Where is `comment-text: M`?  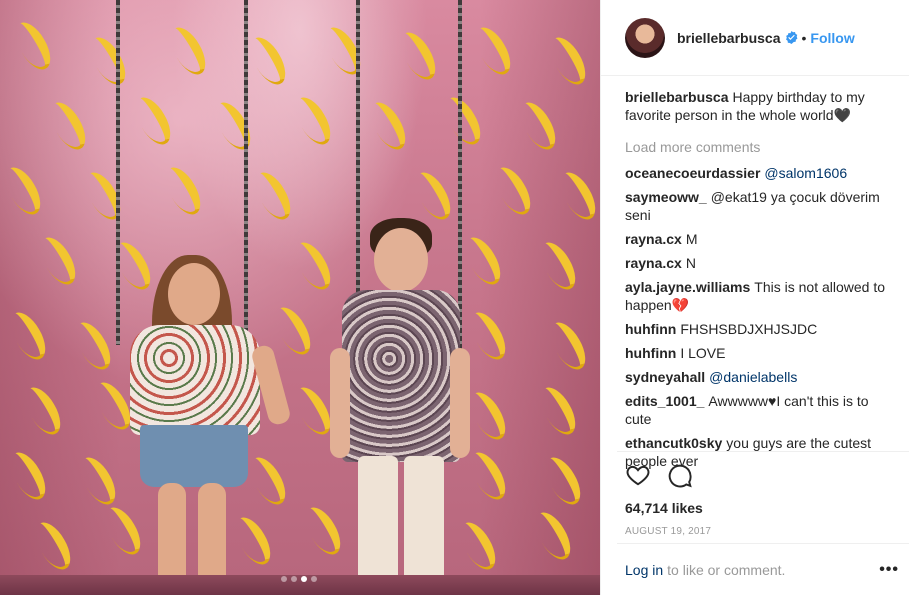
comment-text: M is located at coordinates (691, 239).